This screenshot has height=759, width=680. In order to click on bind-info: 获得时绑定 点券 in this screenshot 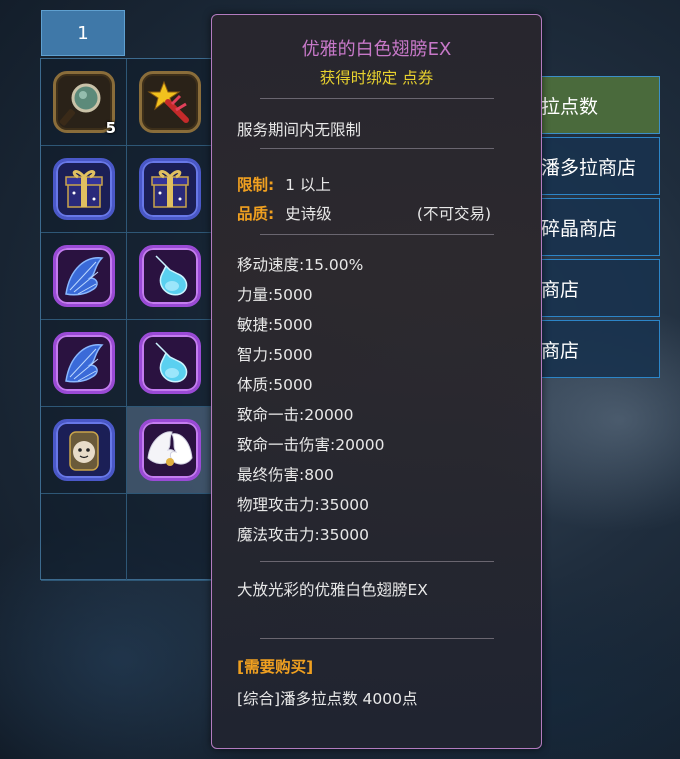, I will do `click(376, 78)`.